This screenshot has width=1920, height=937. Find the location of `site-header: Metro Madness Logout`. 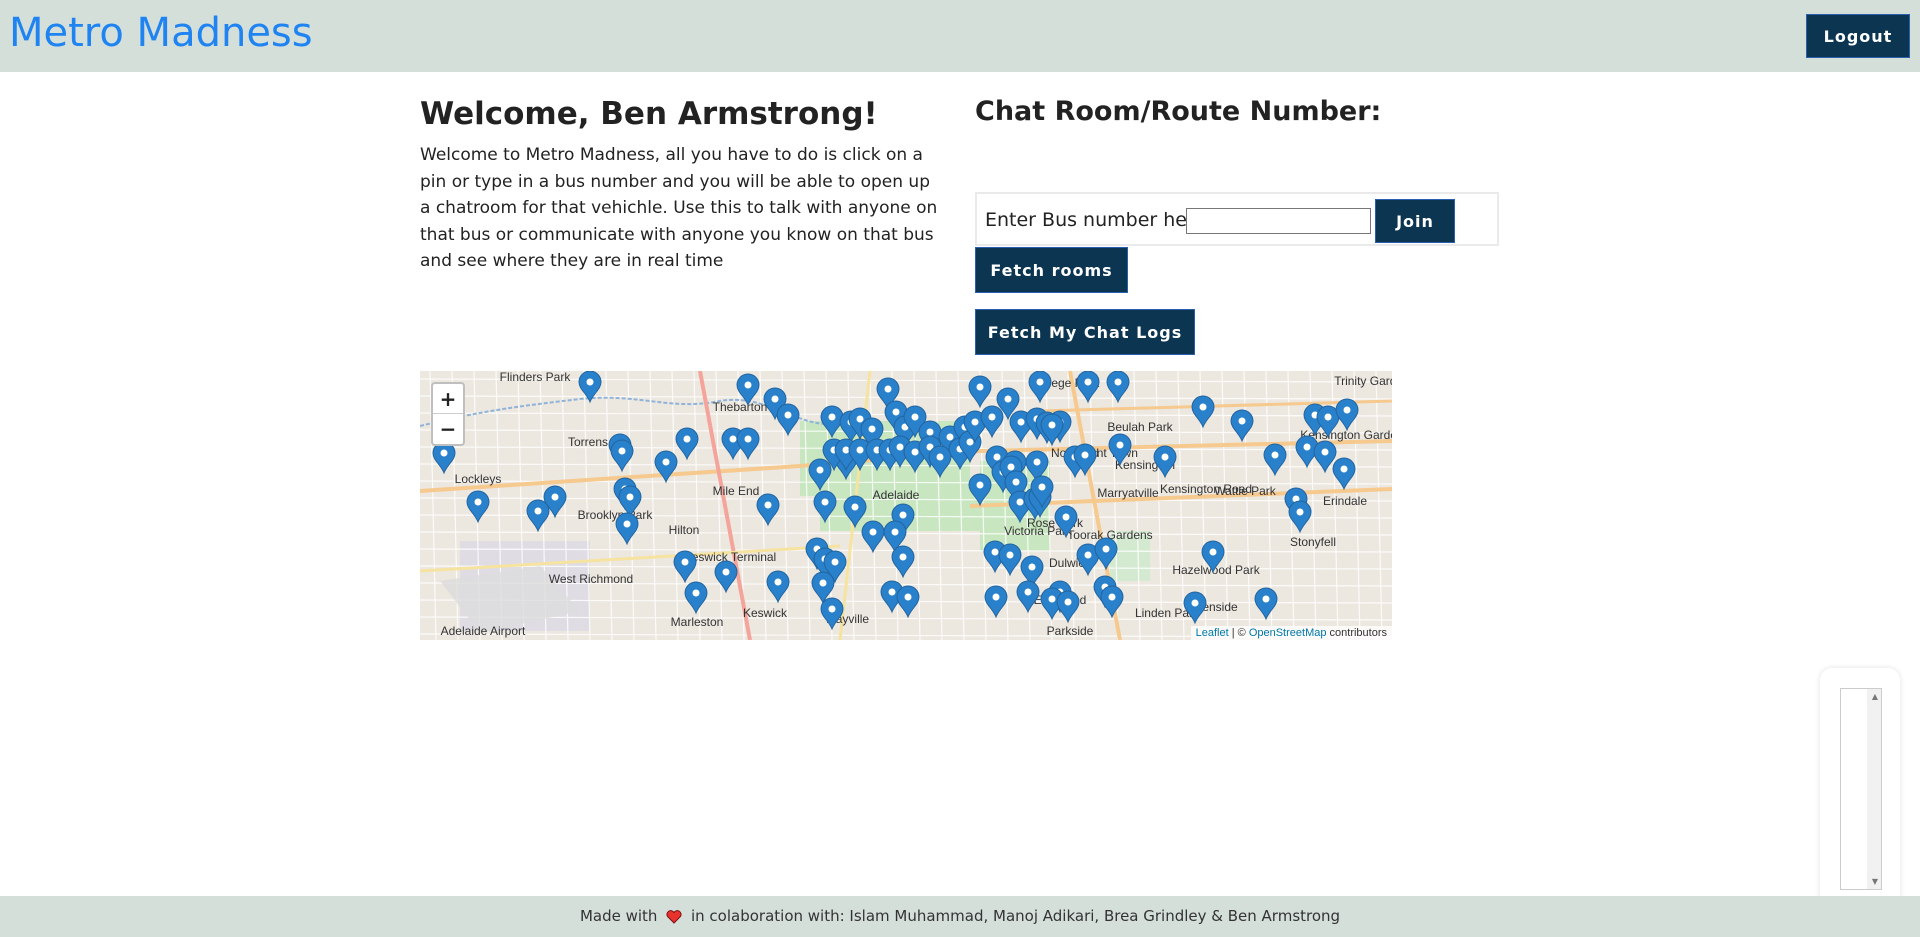

site-header: Metro Madness Logout is located at coordinates (960, 36).